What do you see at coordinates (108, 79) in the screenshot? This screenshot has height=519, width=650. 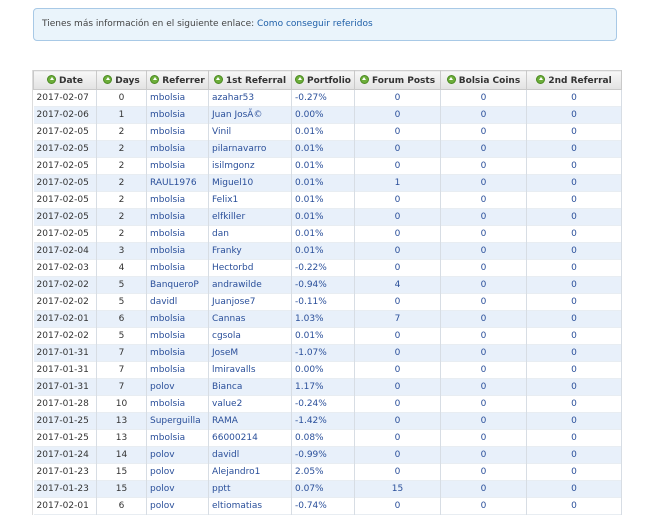 I see `sort-icon` at bounding box center [108, 79].